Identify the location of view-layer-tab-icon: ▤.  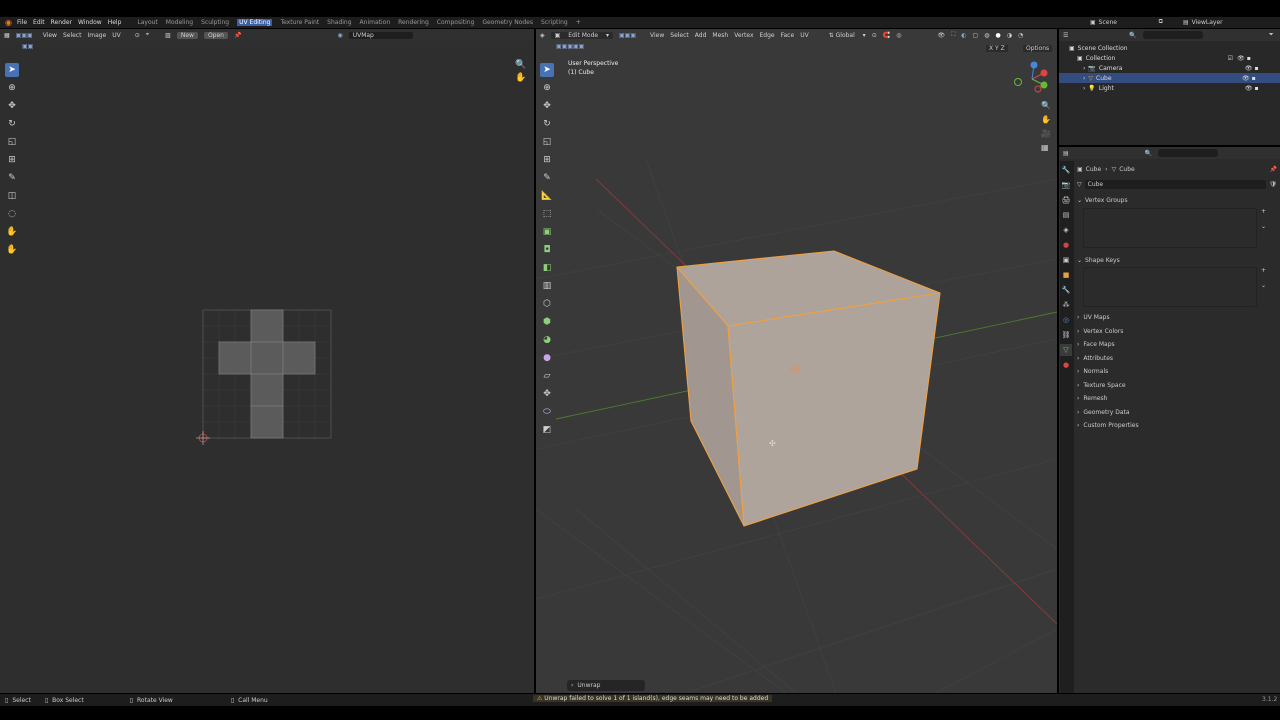
(1066, 215).